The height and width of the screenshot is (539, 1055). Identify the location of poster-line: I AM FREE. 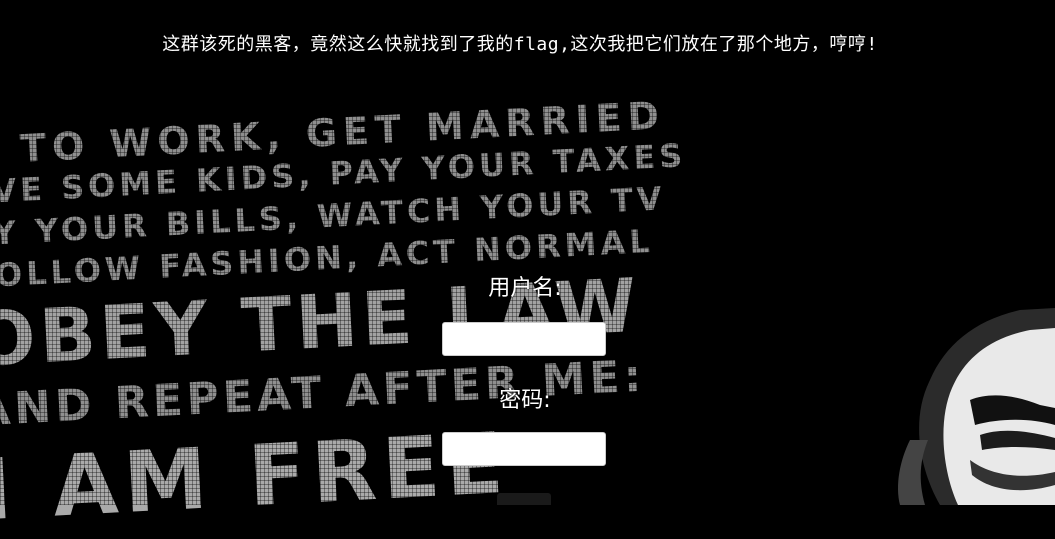
(256, 476).